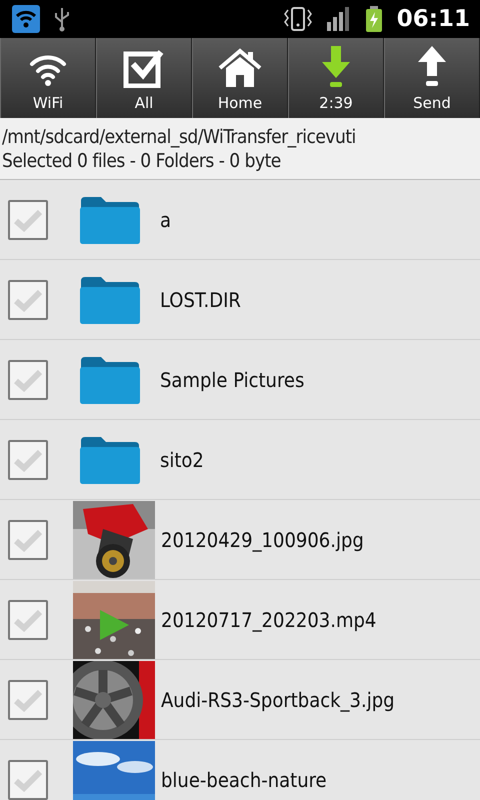  Describe the element at coordinates (268, 620) in the screenshot. I see `file-name: 20120717_202203.mp4` at that location.